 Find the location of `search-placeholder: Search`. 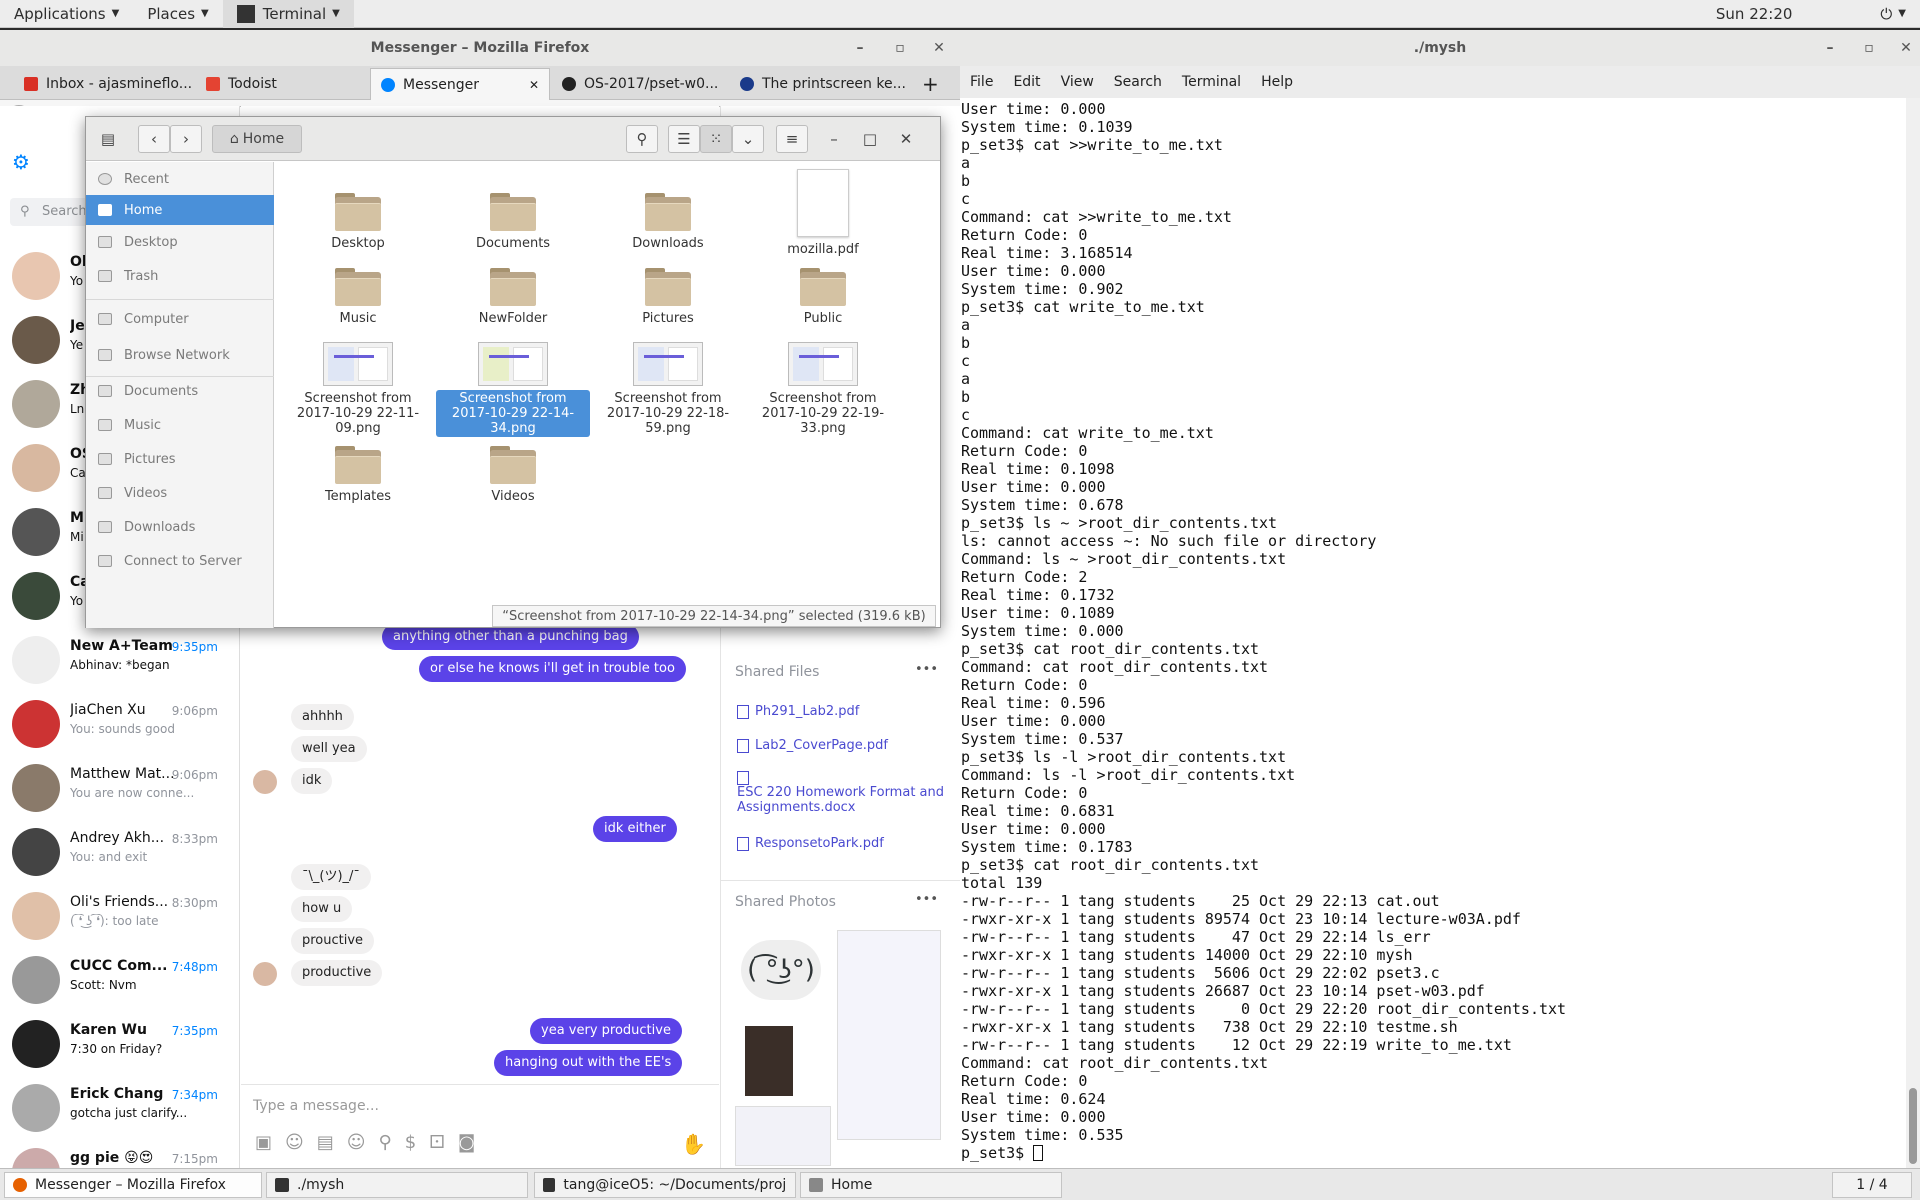

search-placeholder: Search is located at coordinates (64, 211).